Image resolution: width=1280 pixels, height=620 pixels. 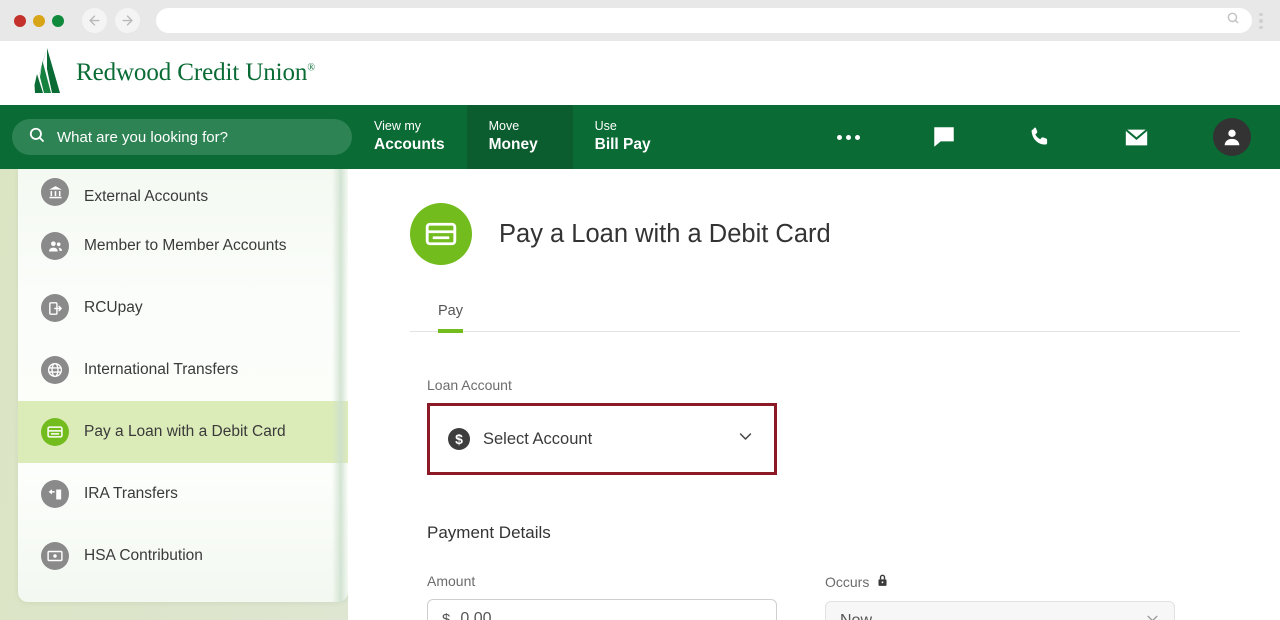 I want to click on tab-bar: Pay, so click(x=825, y=318).